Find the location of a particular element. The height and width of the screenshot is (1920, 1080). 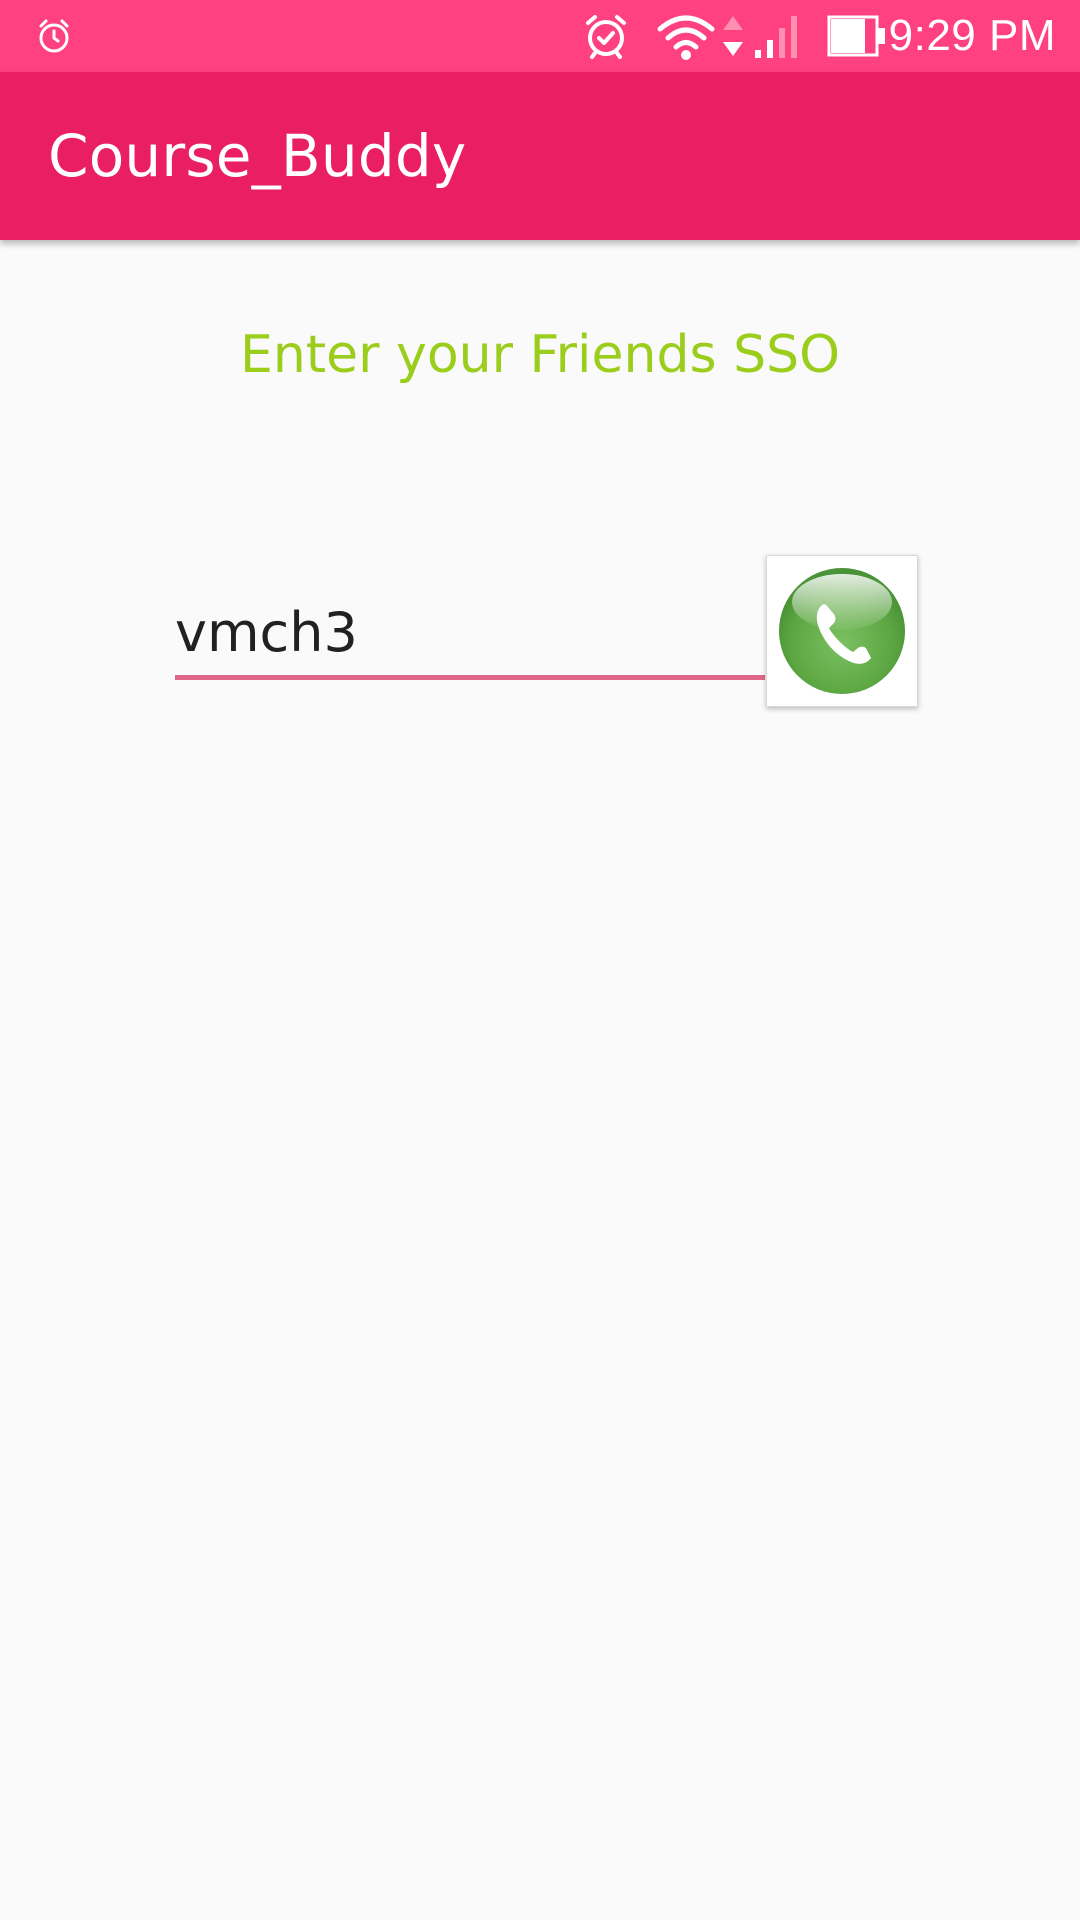

sso-input is located at coordinates (470, 635).